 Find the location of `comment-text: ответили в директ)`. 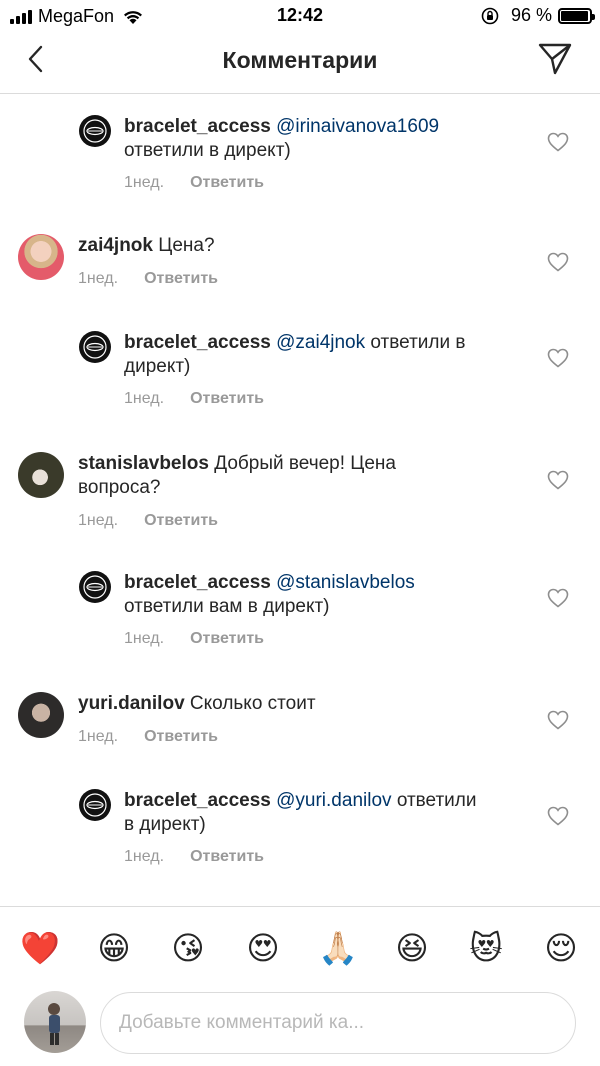

comment-text: ответили в директ) is located at coordinates (207, 150).